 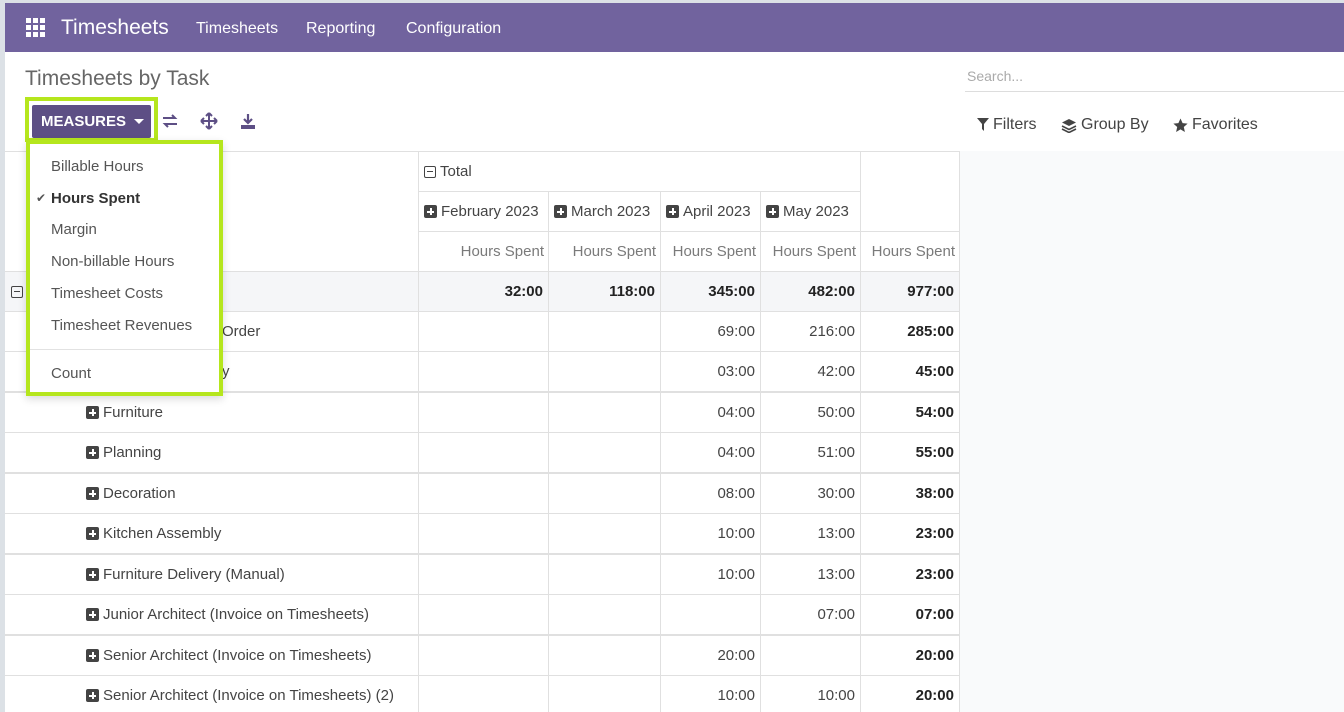 I want to click on month-label: May 2023, so click(x=816, y=211).